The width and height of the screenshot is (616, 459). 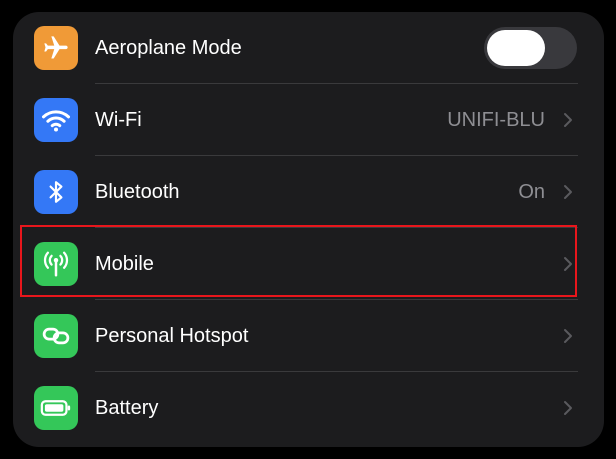 What do you see at coordinates (531, 192) in the screenshot?
I see `bluetooth-status: On` at bounding box center [531, 192].